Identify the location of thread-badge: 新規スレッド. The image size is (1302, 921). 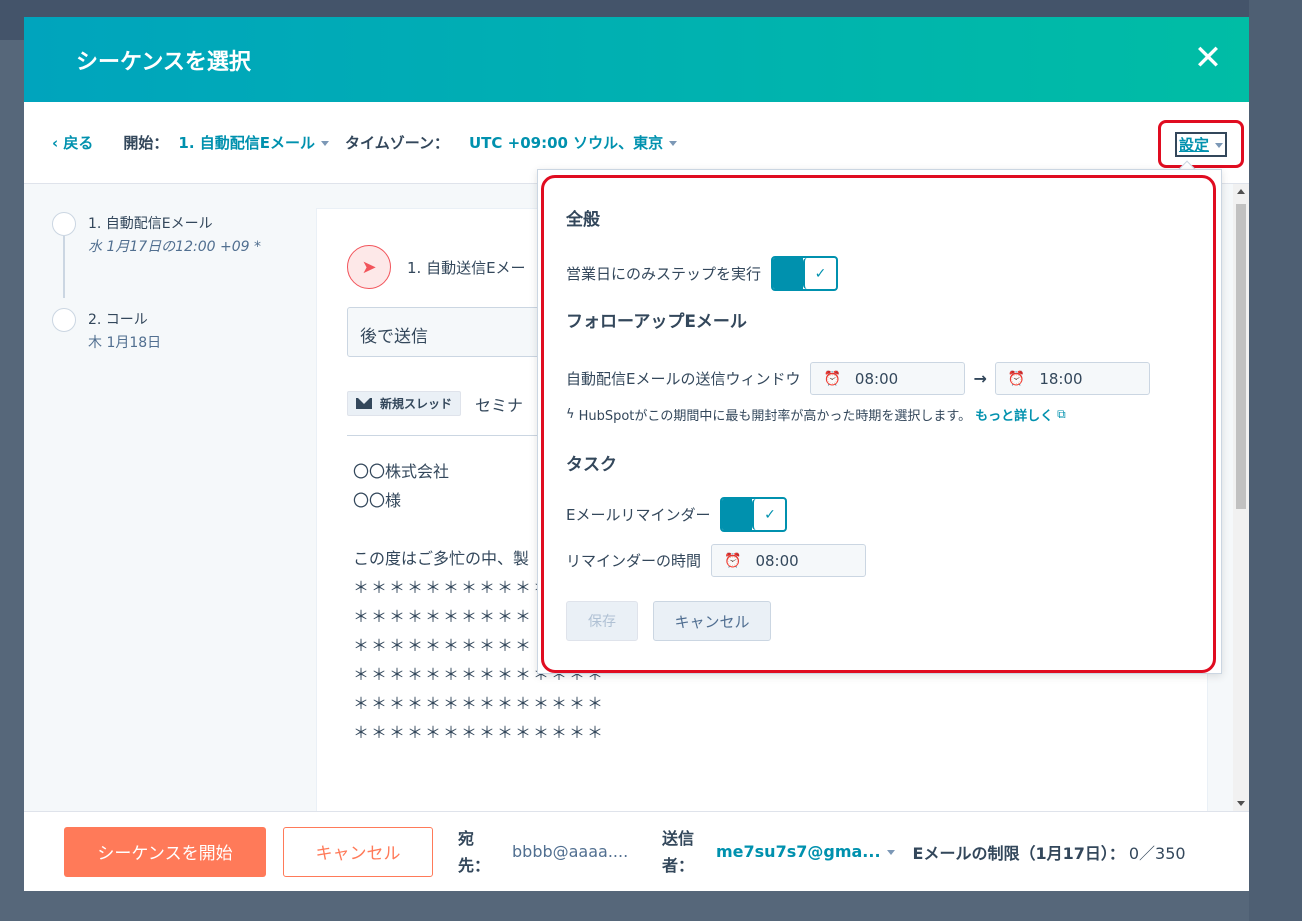
(404, 403).